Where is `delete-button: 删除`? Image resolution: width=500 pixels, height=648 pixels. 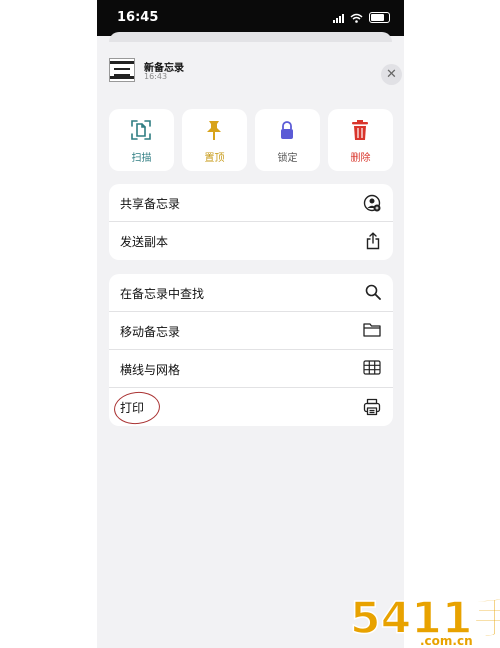 delete-button: 删除 is located at coordinates (360, 140).